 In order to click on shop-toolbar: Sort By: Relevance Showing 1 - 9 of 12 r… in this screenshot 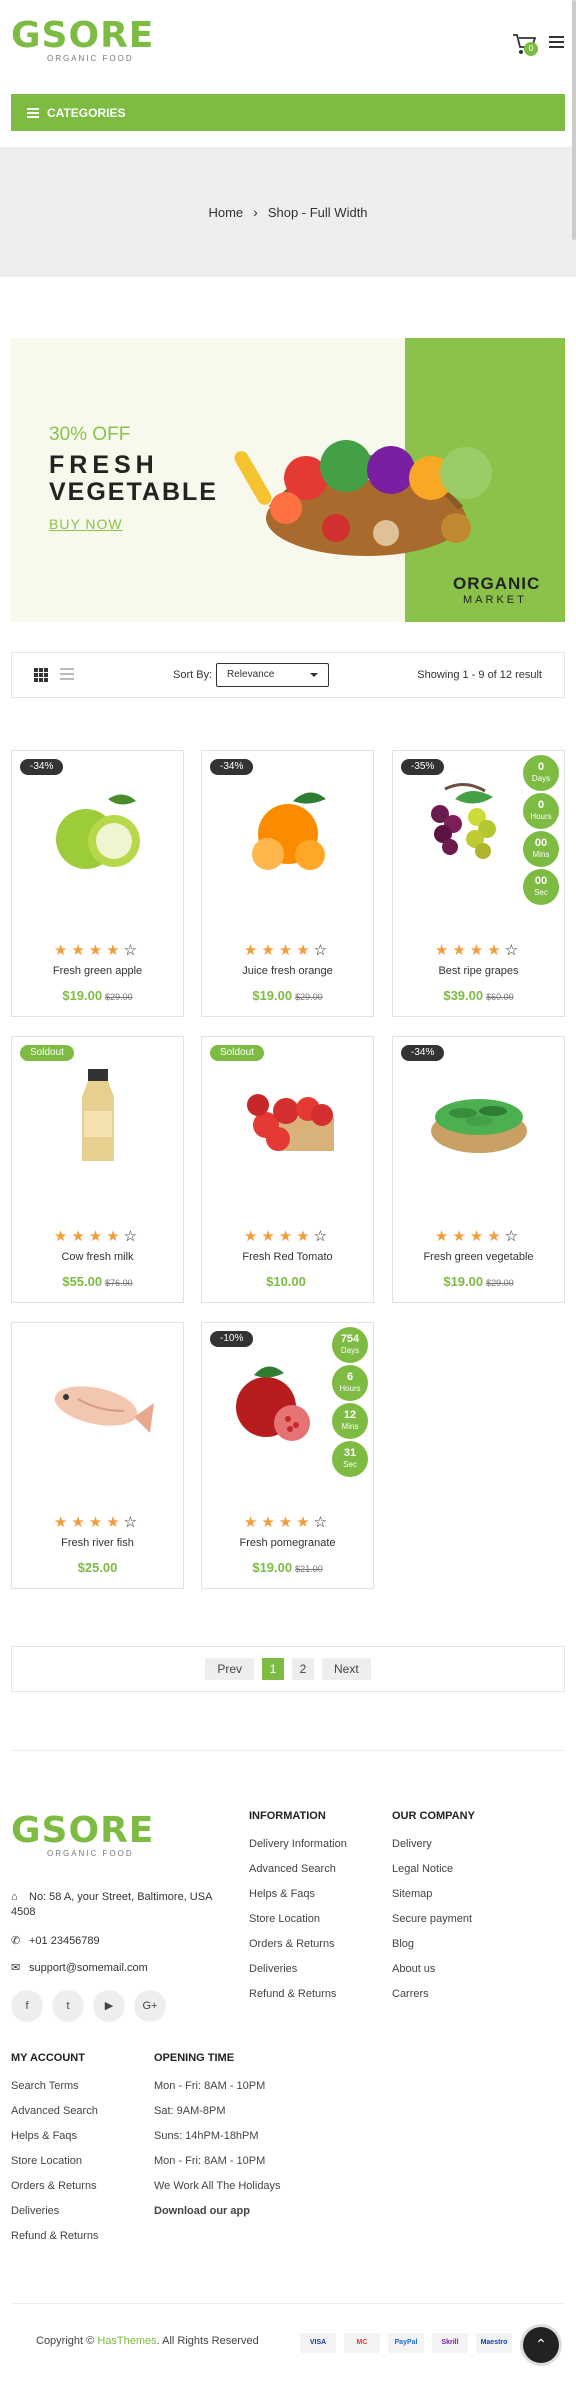, I will do `click(288, 675)`.